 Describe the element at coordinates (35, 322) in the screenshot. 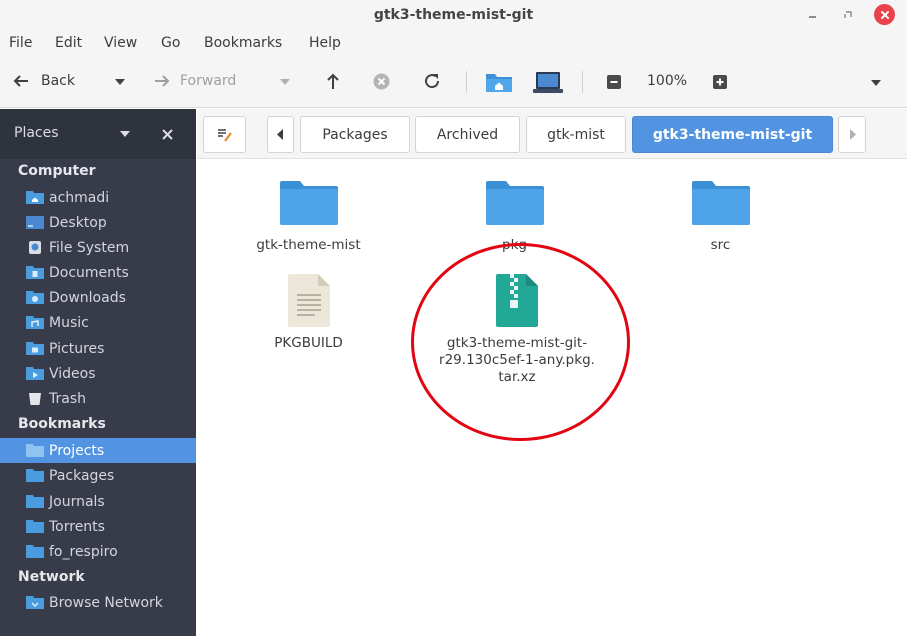

I see `music-folder-icon` at that location.